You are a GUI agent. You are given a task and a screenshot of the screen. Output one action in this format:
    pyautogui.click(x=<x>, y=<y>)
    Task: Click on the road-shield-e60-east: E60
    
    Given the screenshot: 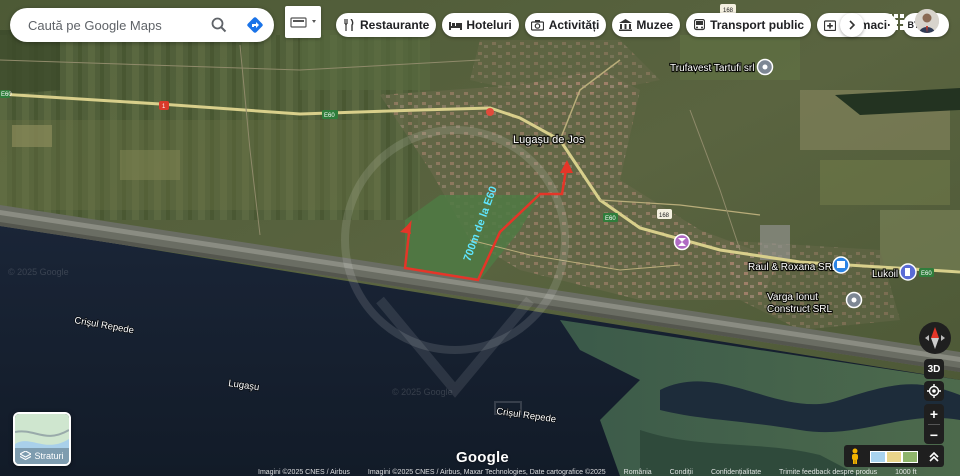 What is the action you would take?
    pyautogui.click(x=926, y=272)
    